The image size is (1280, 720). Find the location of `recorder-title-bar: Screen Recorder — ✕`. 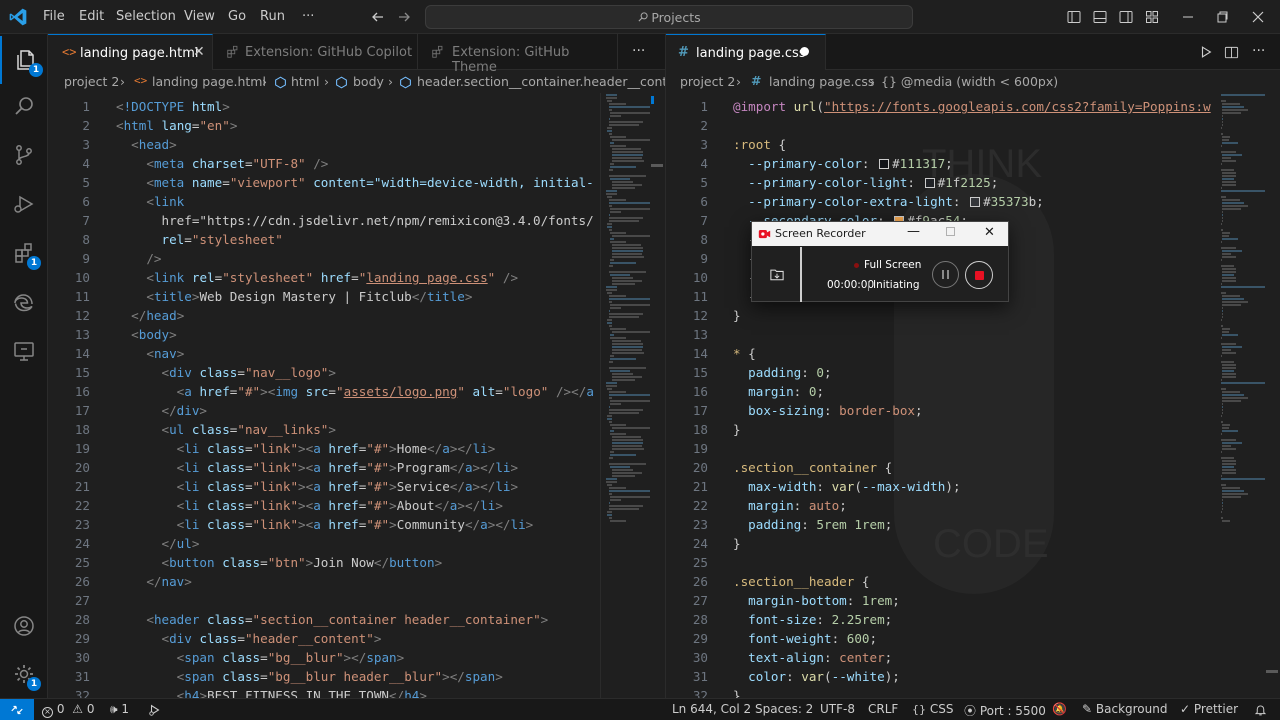

recorder-title-bar: Screen Recorder — ✕ is located at coordinates (880, 234).